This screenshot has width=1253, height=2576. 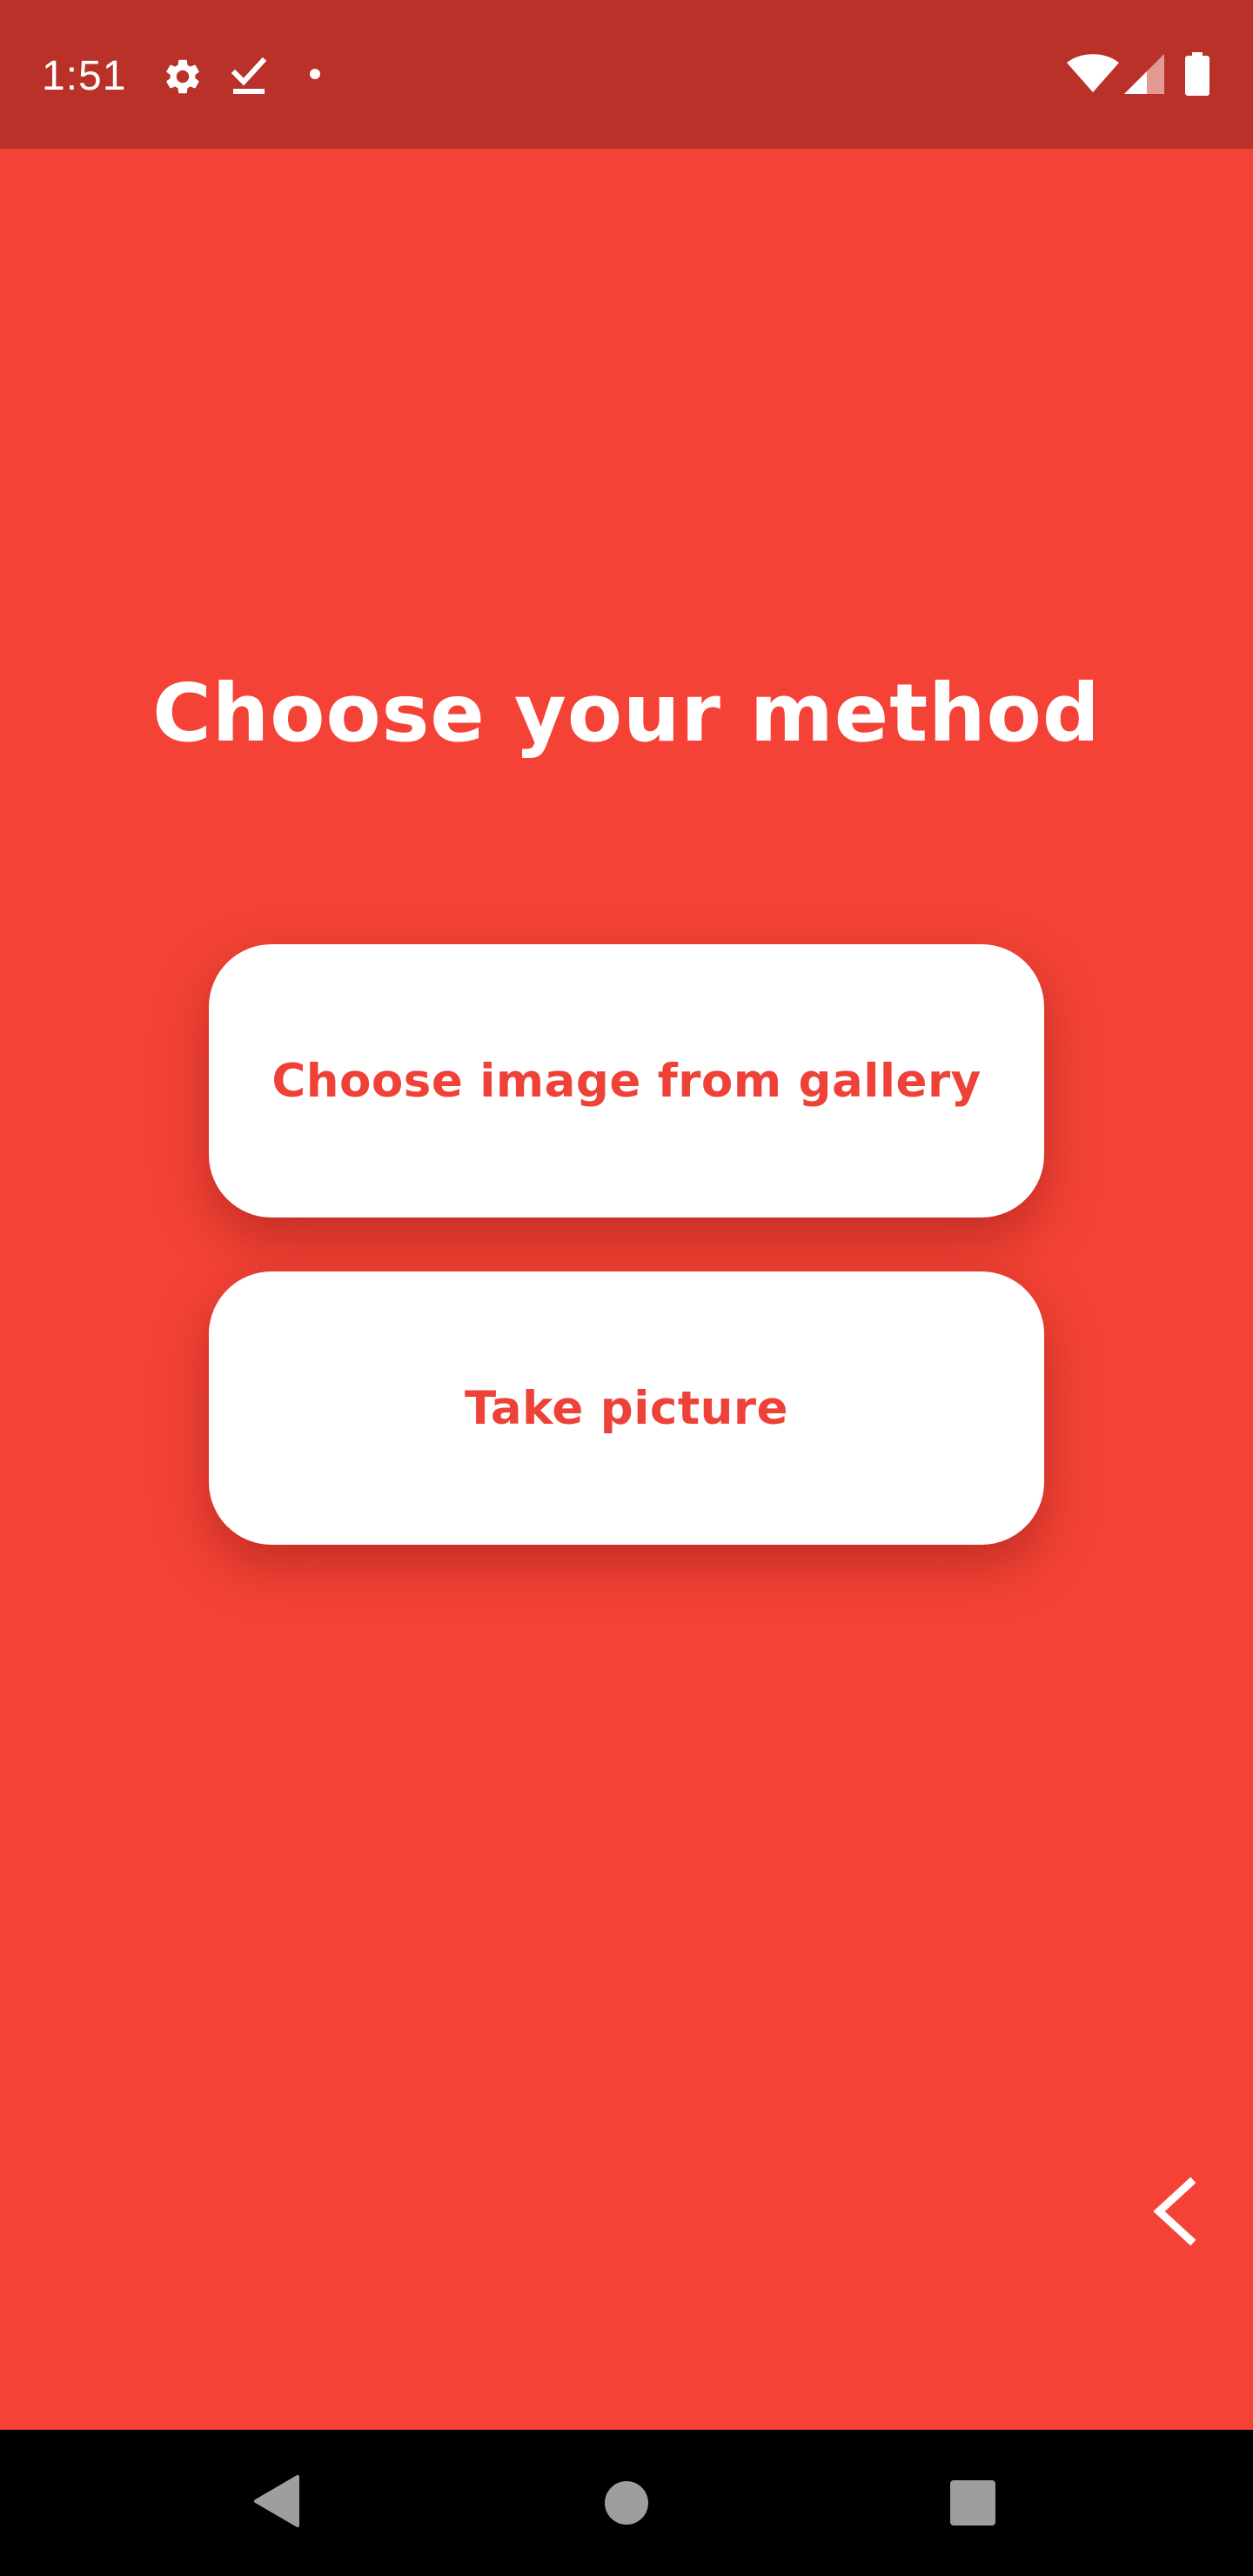 What do you see at coordinates (276, 2501) in the screenshot?
I see `back-triangle-icon` at bounding box center [276, 2501].